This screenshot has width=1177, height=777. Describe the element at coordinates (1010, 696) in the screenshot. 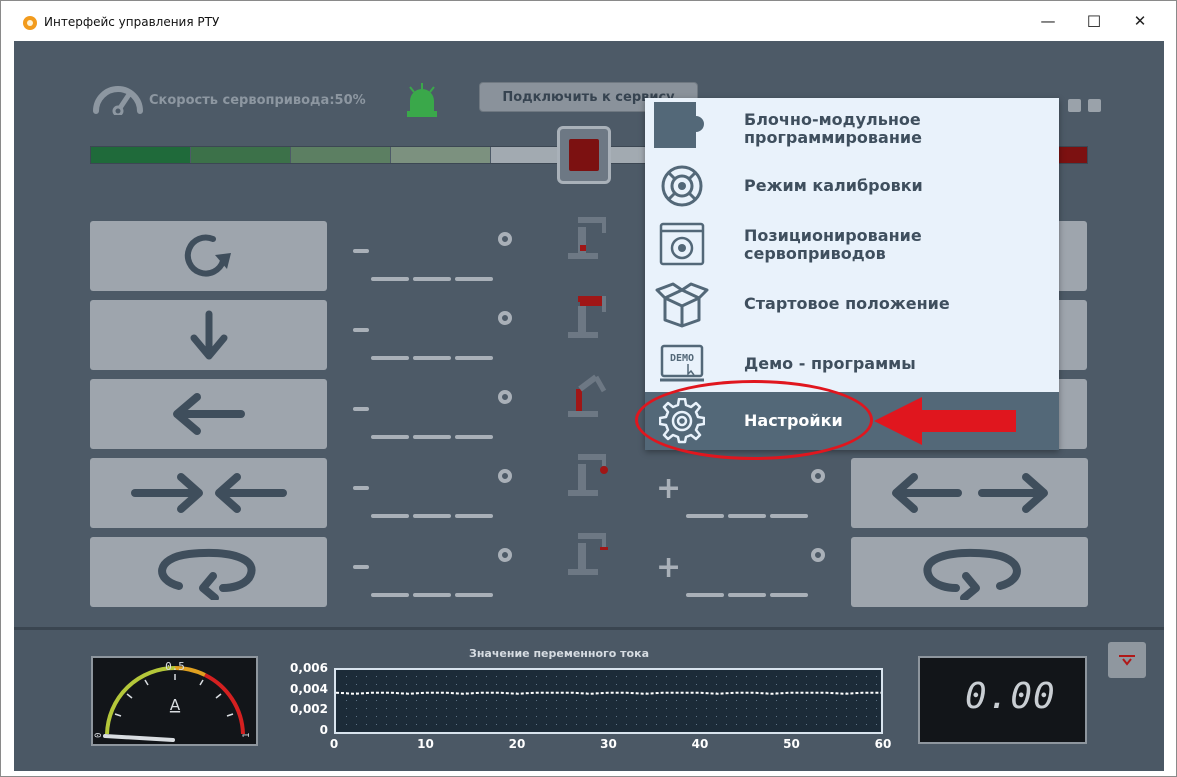

I see `readout-value: 0.00` at that location.